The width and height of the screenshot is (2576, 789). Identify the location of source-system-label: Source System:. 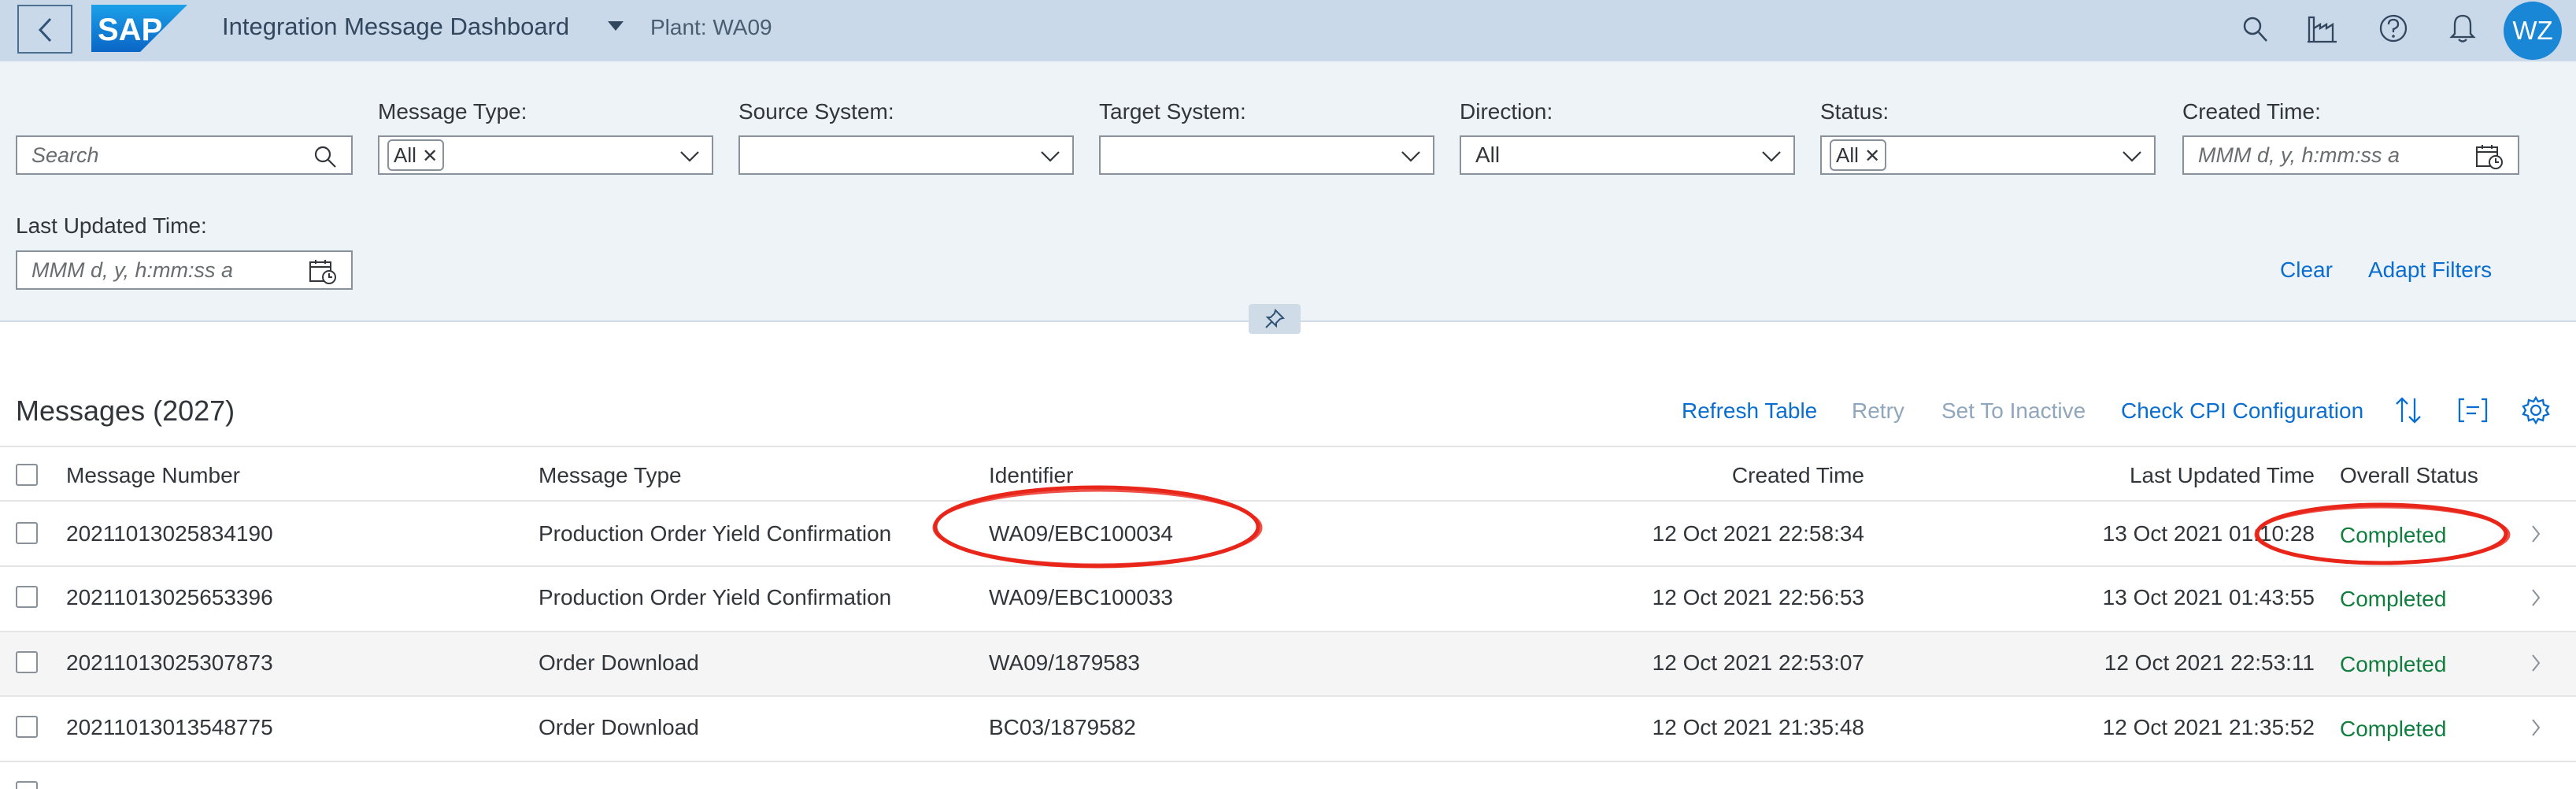
(816, 112).